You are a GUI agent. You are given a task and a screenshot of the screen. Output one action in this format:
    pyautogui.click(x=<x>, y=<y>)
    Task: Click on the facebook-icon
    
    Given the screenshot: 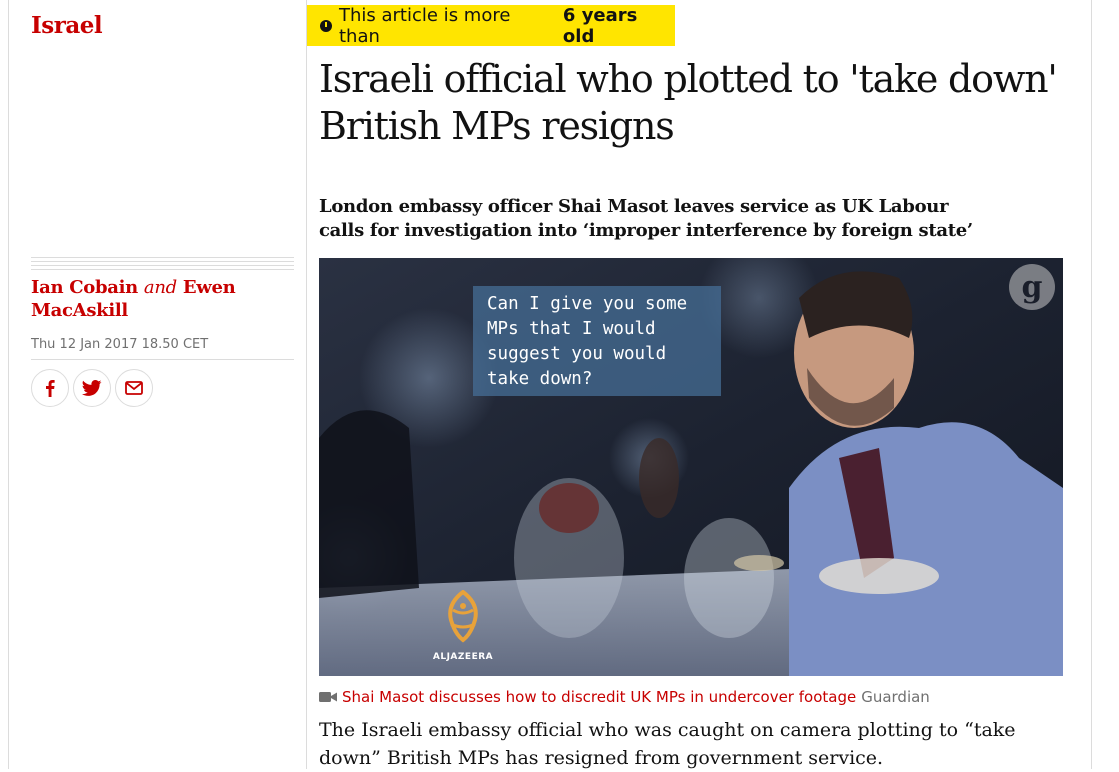 What is the action you would take?
    pyautogui.click(x=50, y=388)
    